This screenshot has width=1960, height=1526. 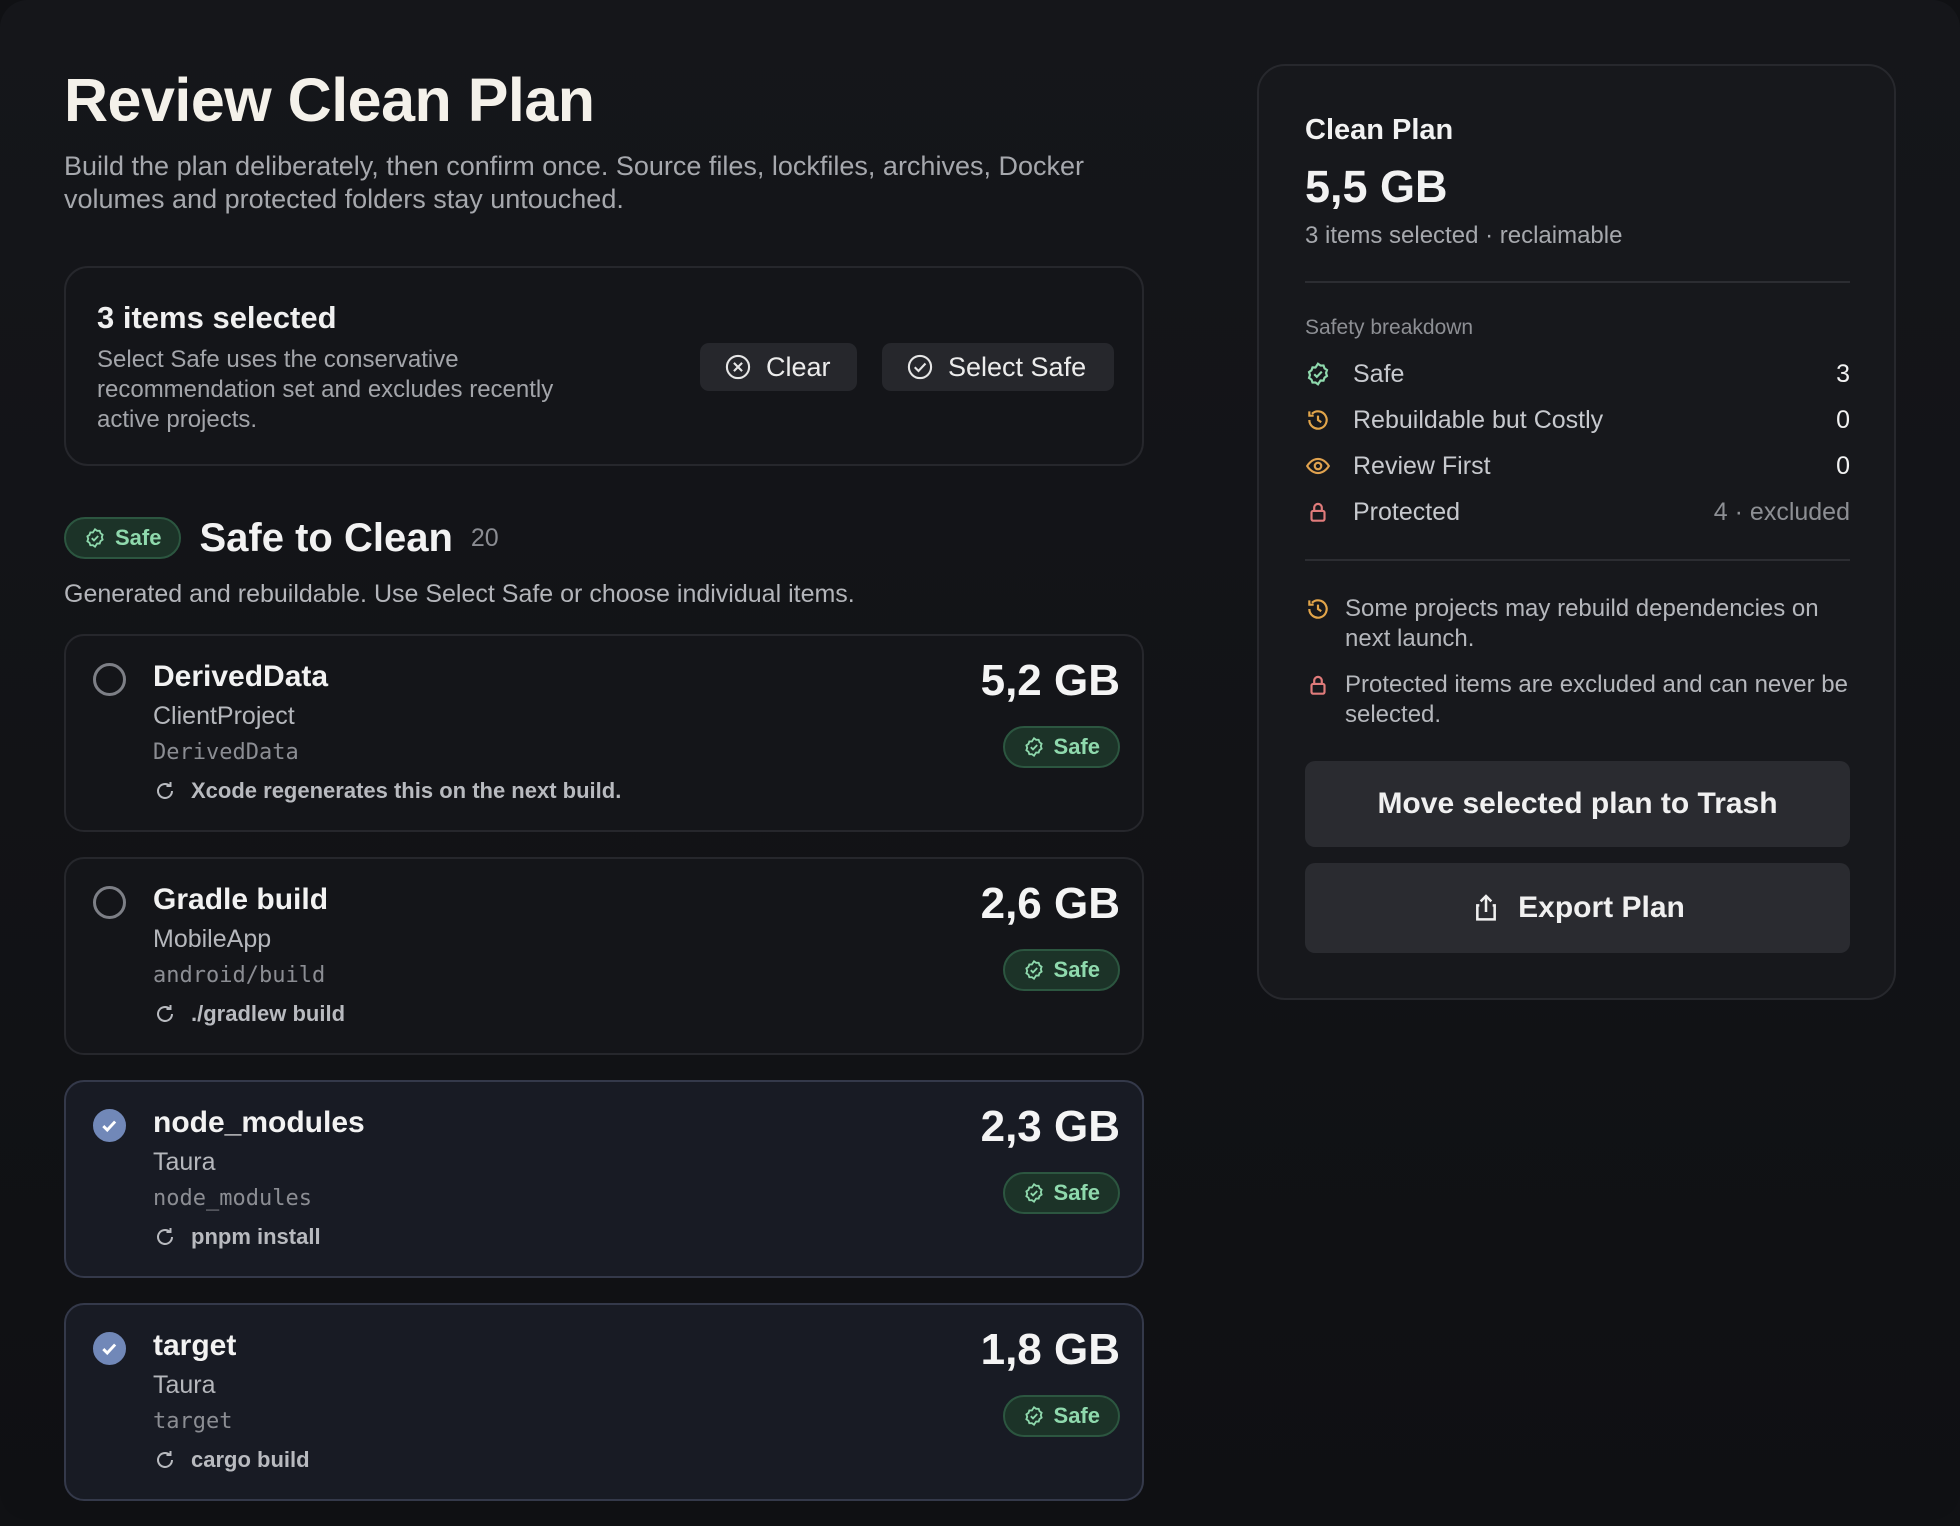 I want to click on export-plan-button: Export Plan, so click(x=1577, y=908).